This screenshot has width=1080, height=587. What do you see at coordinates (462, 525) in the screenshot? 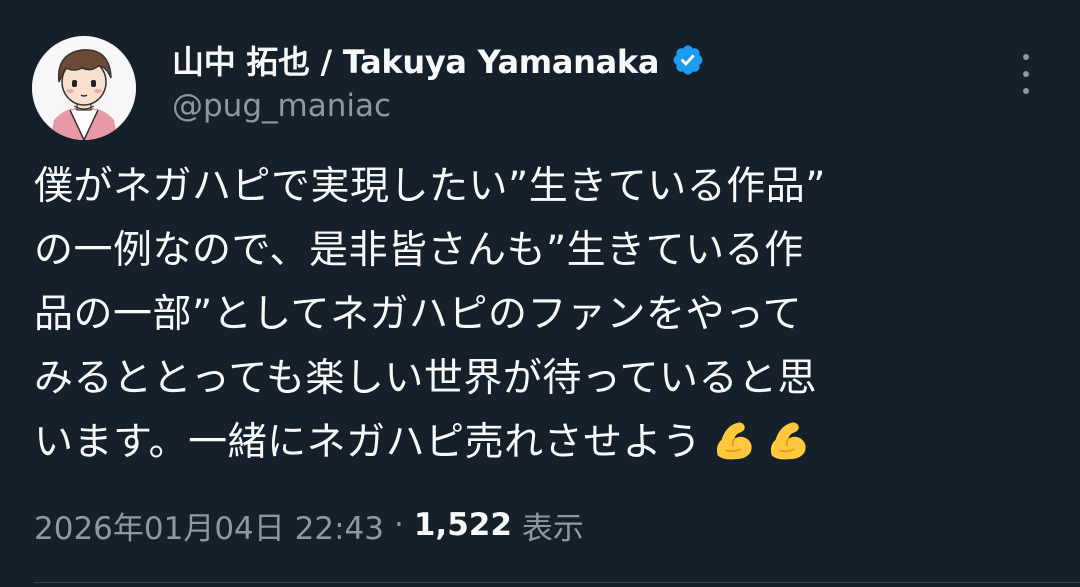
I see `views-count: 1,522` at bounding box center [462, 525].